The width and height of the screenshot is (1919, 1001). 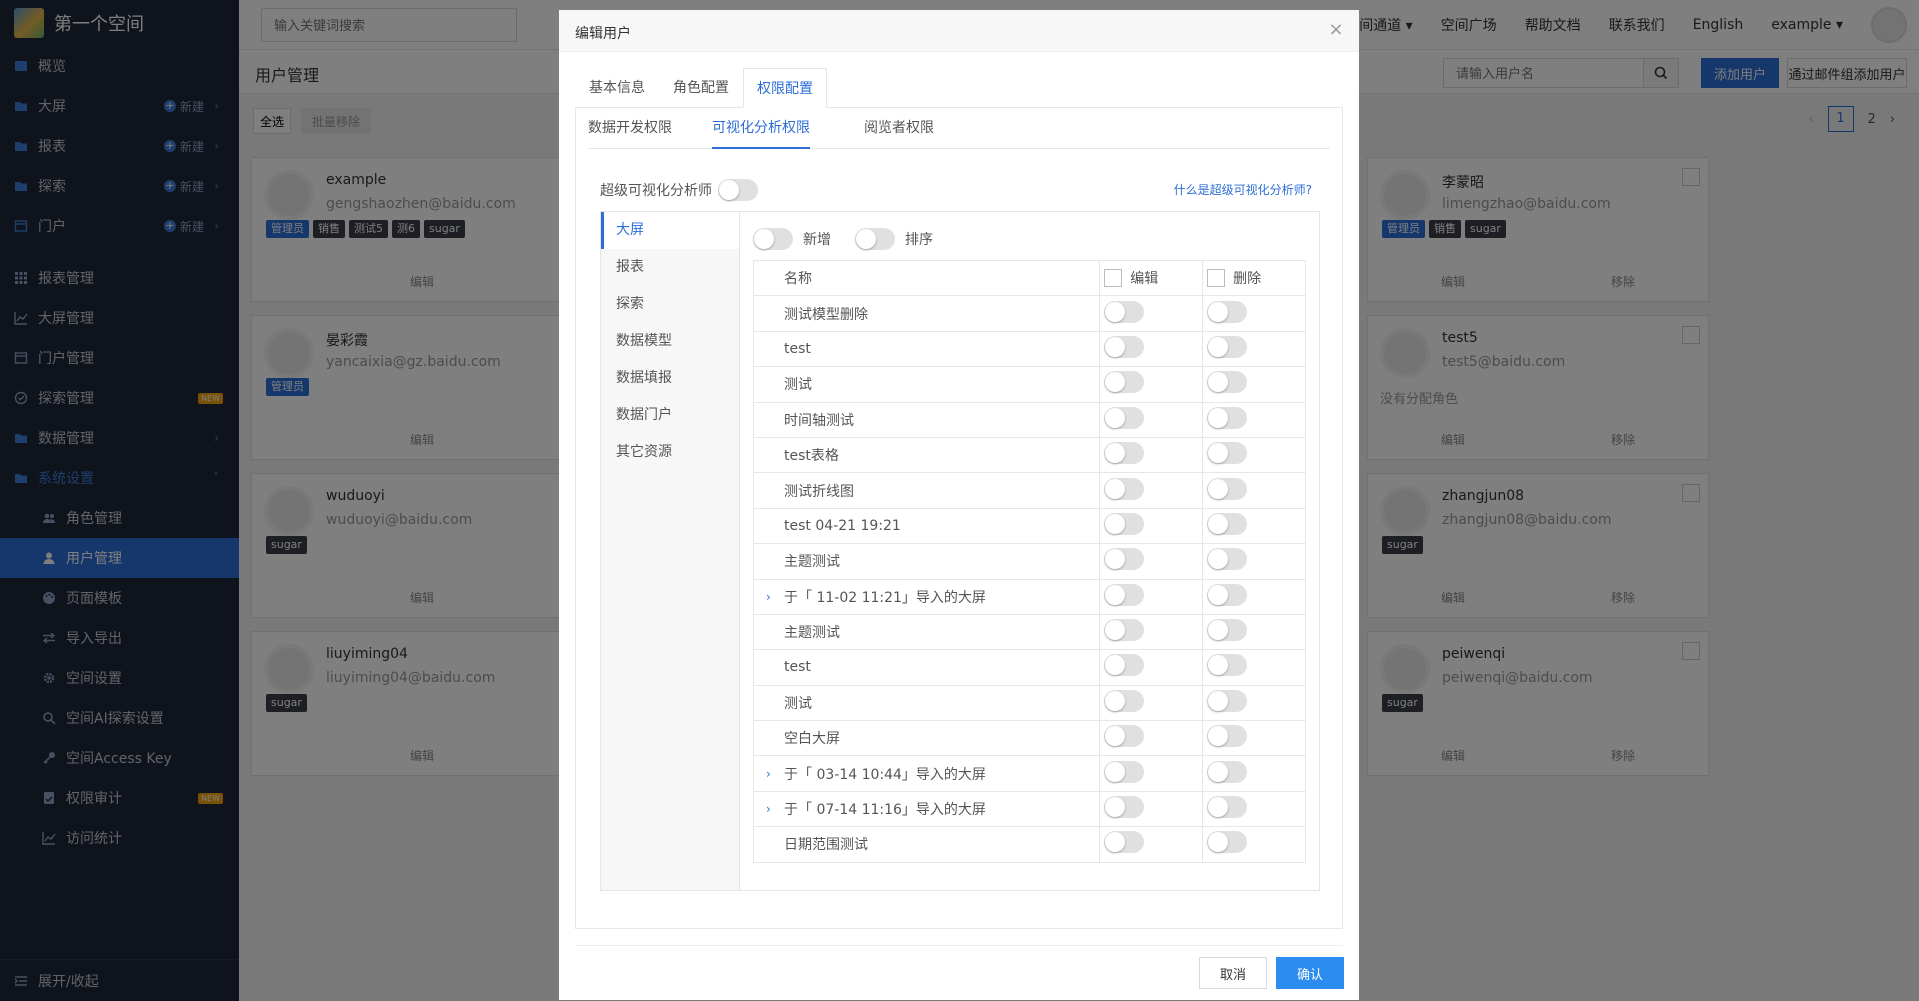 I want to click on col-edit: 编辑, so click(x=1151, y=278).